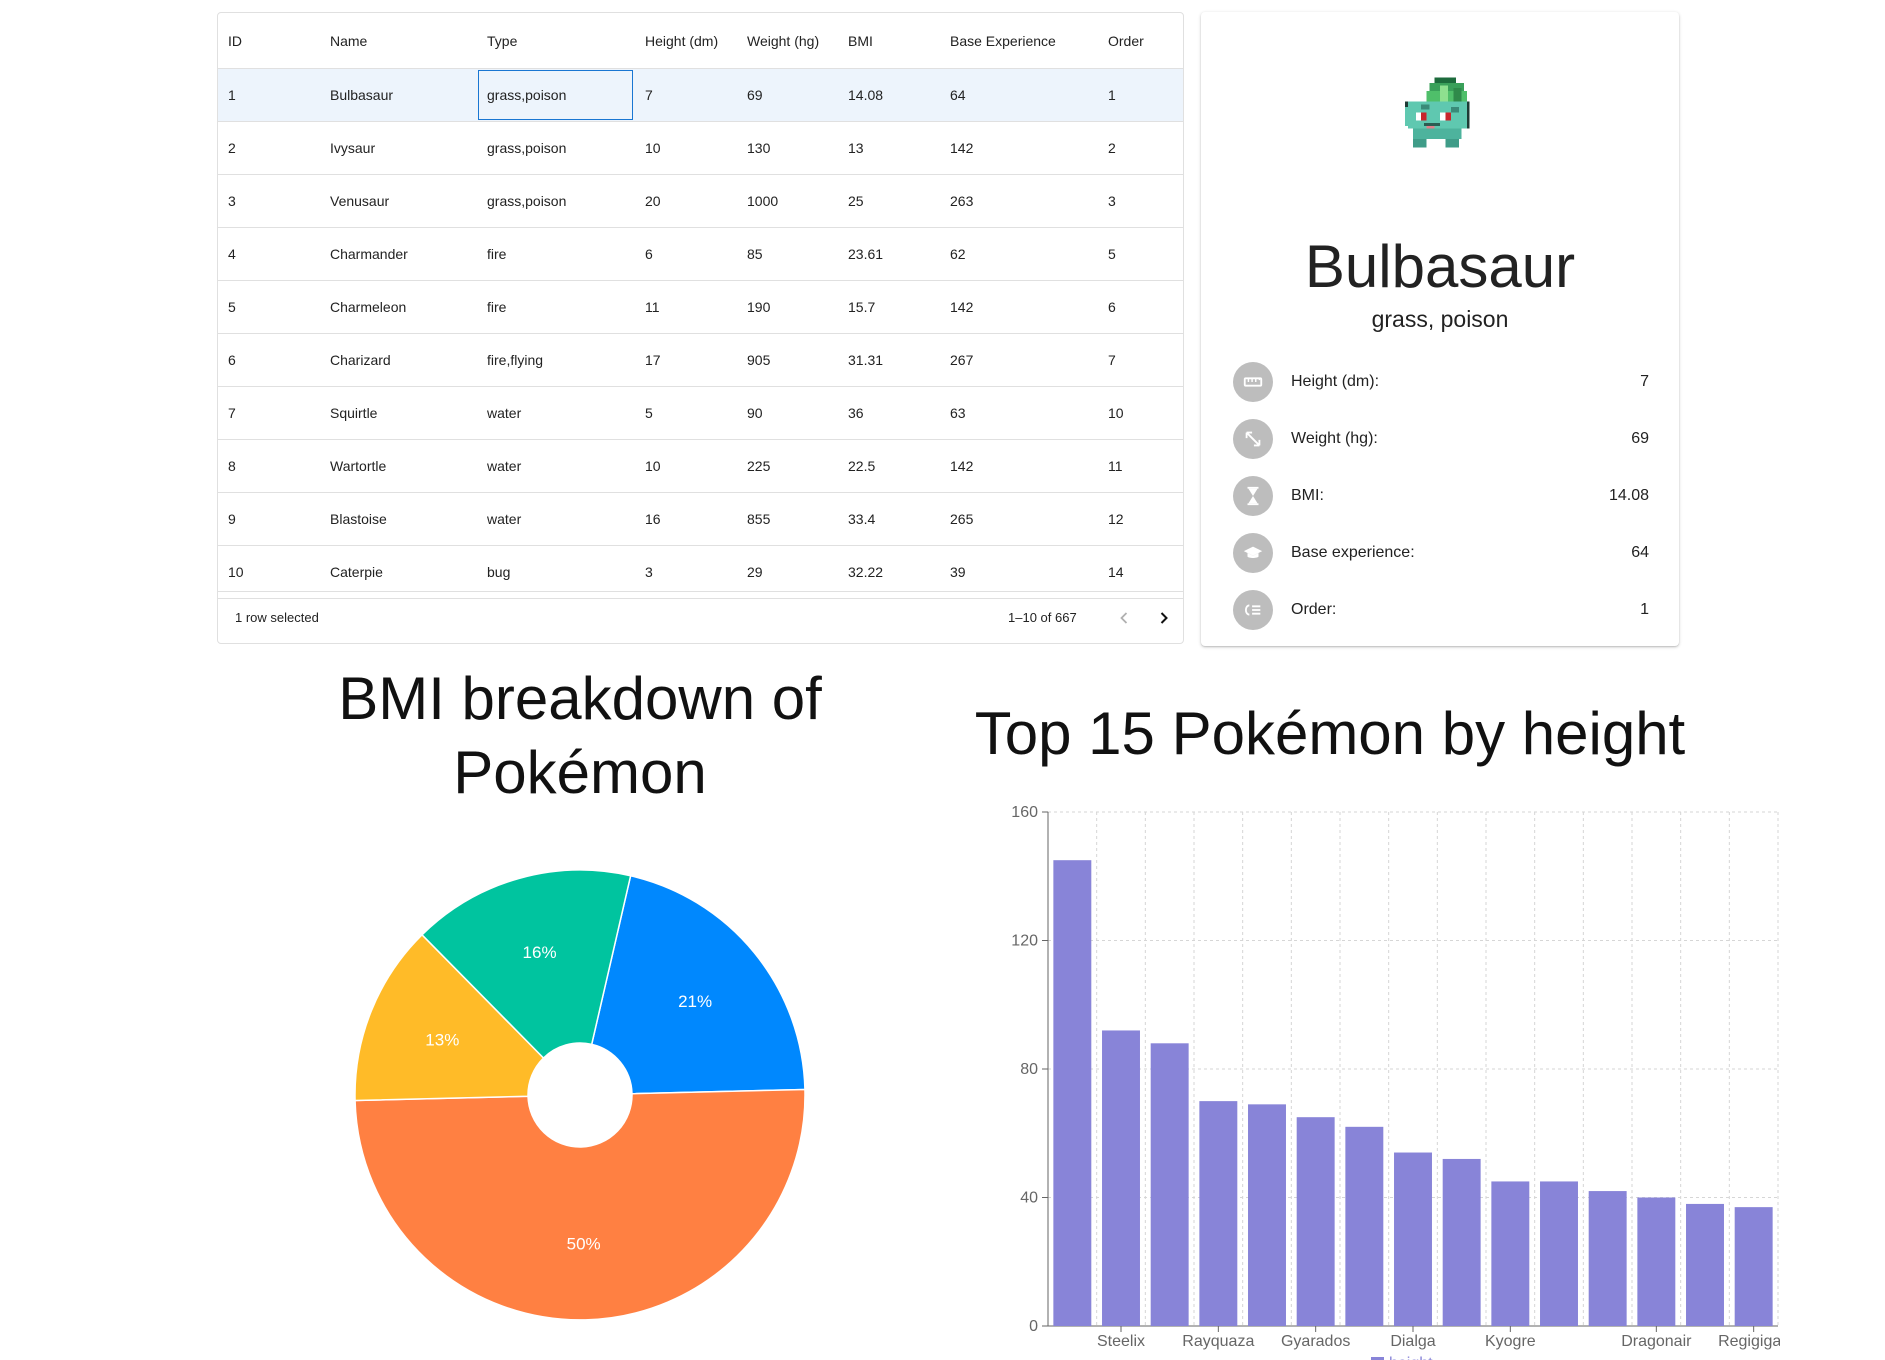 The width and height of the screenshot is (1885, 1360). What do you see at coordinates (961, 201) in the screenshot?
I see `table-cell: 263` at bounding box center [961, 201].